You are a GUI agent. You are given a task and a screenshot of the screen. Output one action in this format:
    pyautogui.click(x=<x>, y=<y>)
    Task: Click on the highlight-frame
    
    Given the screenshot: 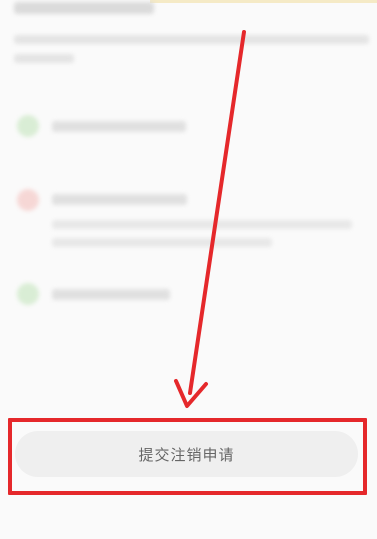 What is the action you would take?
    pyautogui.click(x=187, y=456)
    